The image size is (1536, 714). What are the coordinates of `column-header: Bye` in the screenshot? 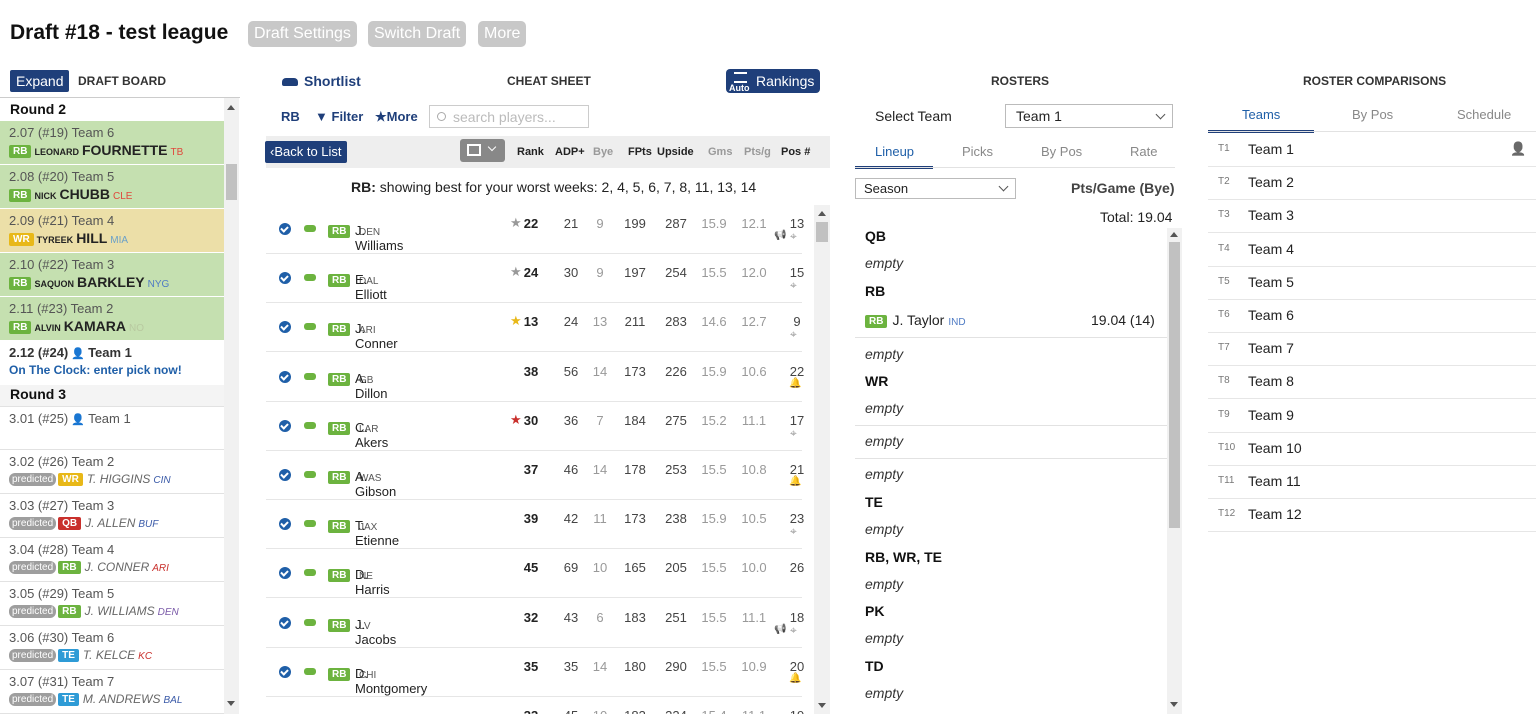 It's located at (603, 152).